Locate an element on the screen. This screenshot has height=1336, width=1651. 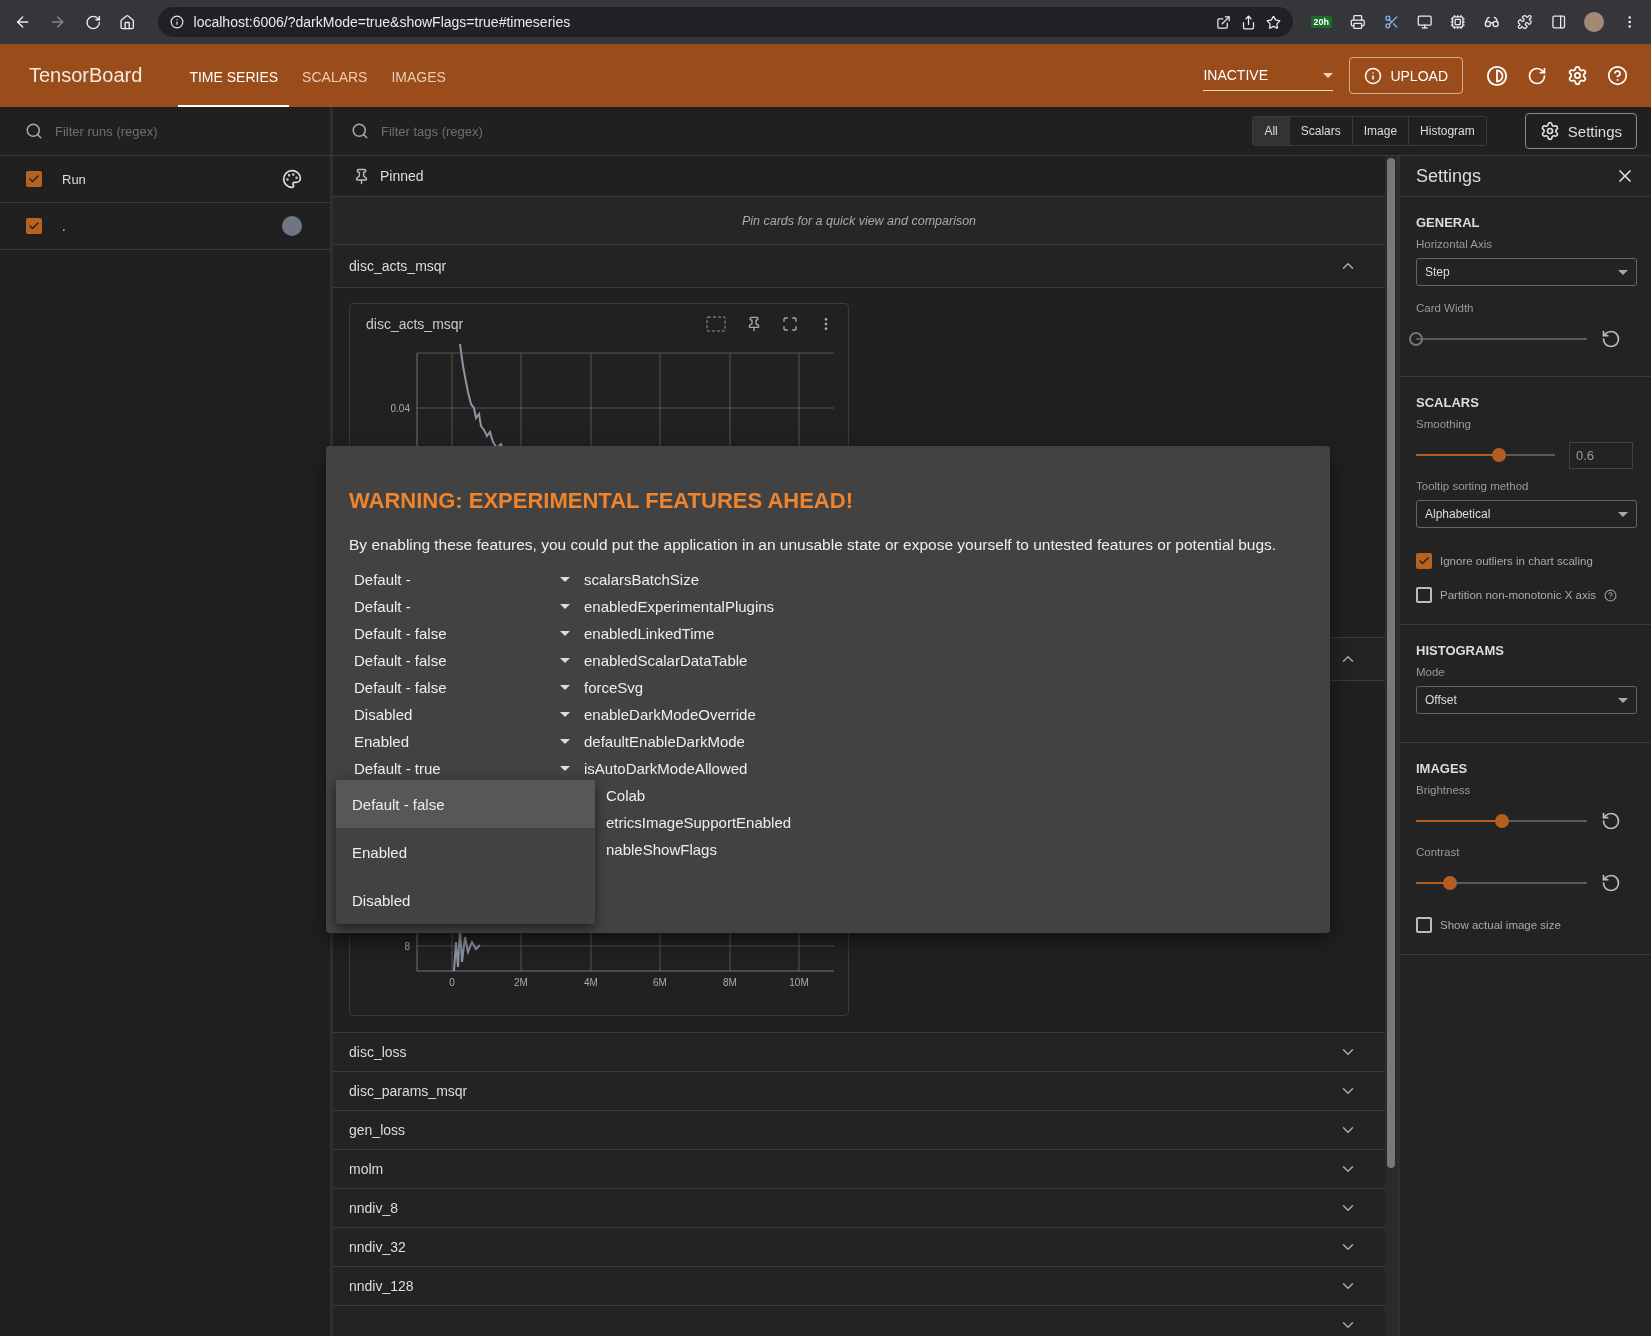
dialog-message: By enabling these features, you could put the application in an unusable state or expose yourself to untested features or potential bugs. is located at coordinates (813, 545).